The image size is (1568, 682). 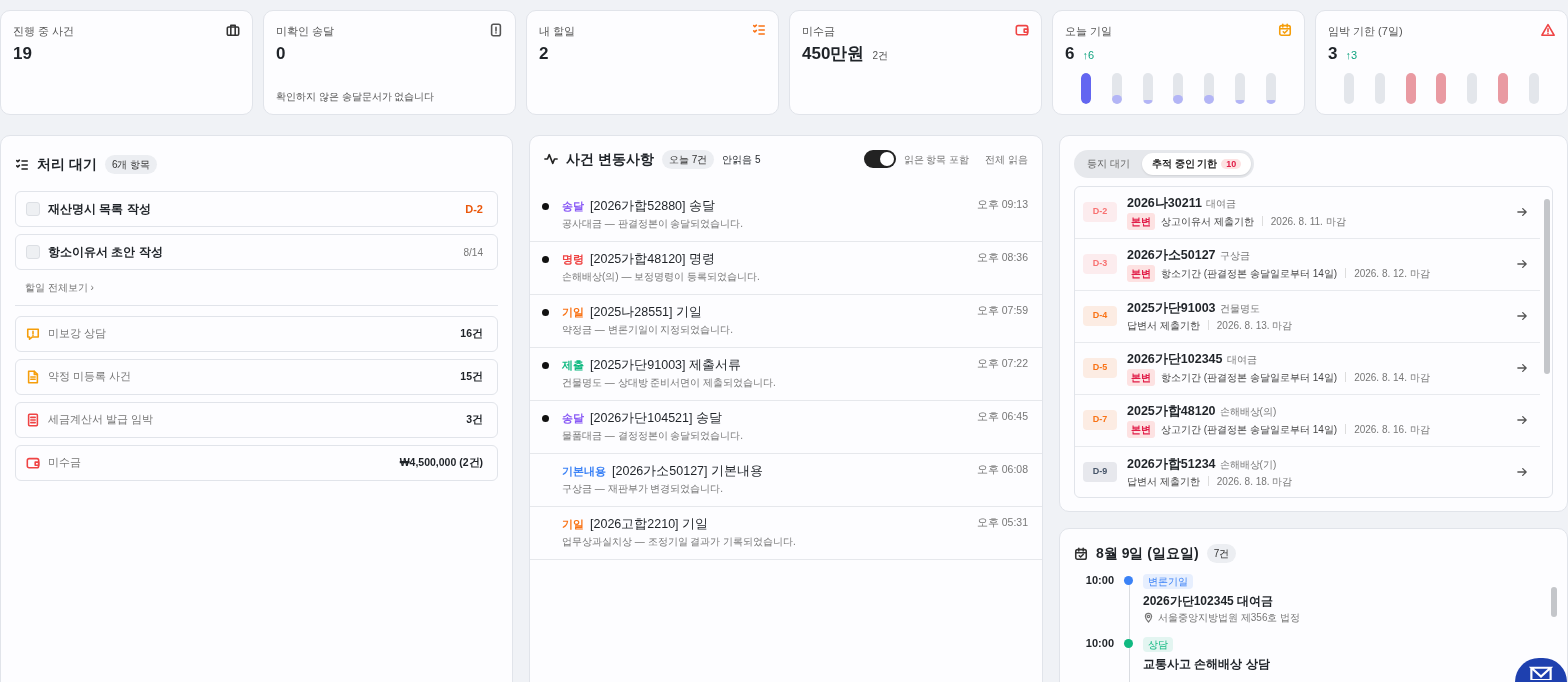 I want to click on location-pin-icon, so click(x=1148, y=617).